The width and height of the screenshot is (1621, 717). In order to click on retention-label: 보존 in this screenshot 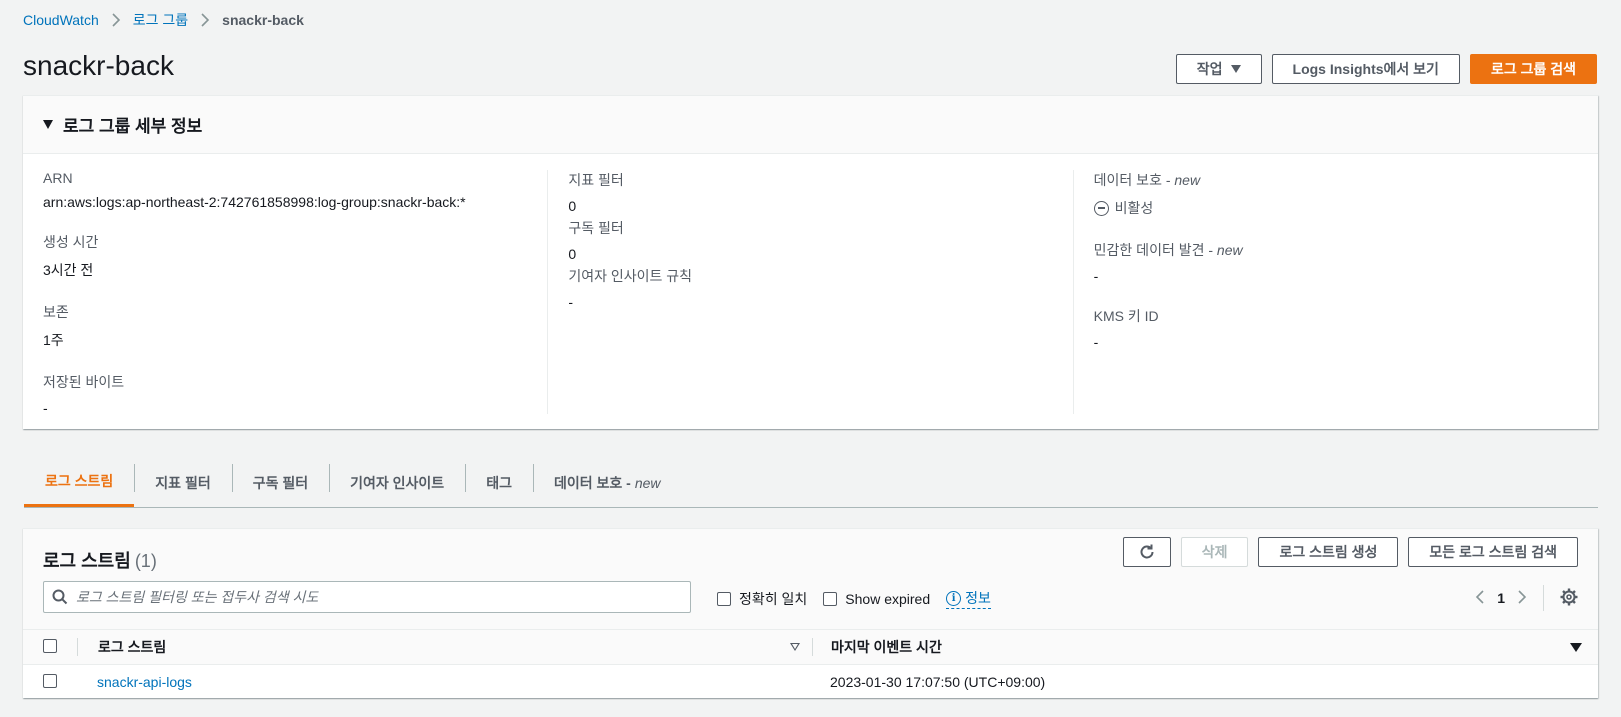, I will do `click(56, 312)`.